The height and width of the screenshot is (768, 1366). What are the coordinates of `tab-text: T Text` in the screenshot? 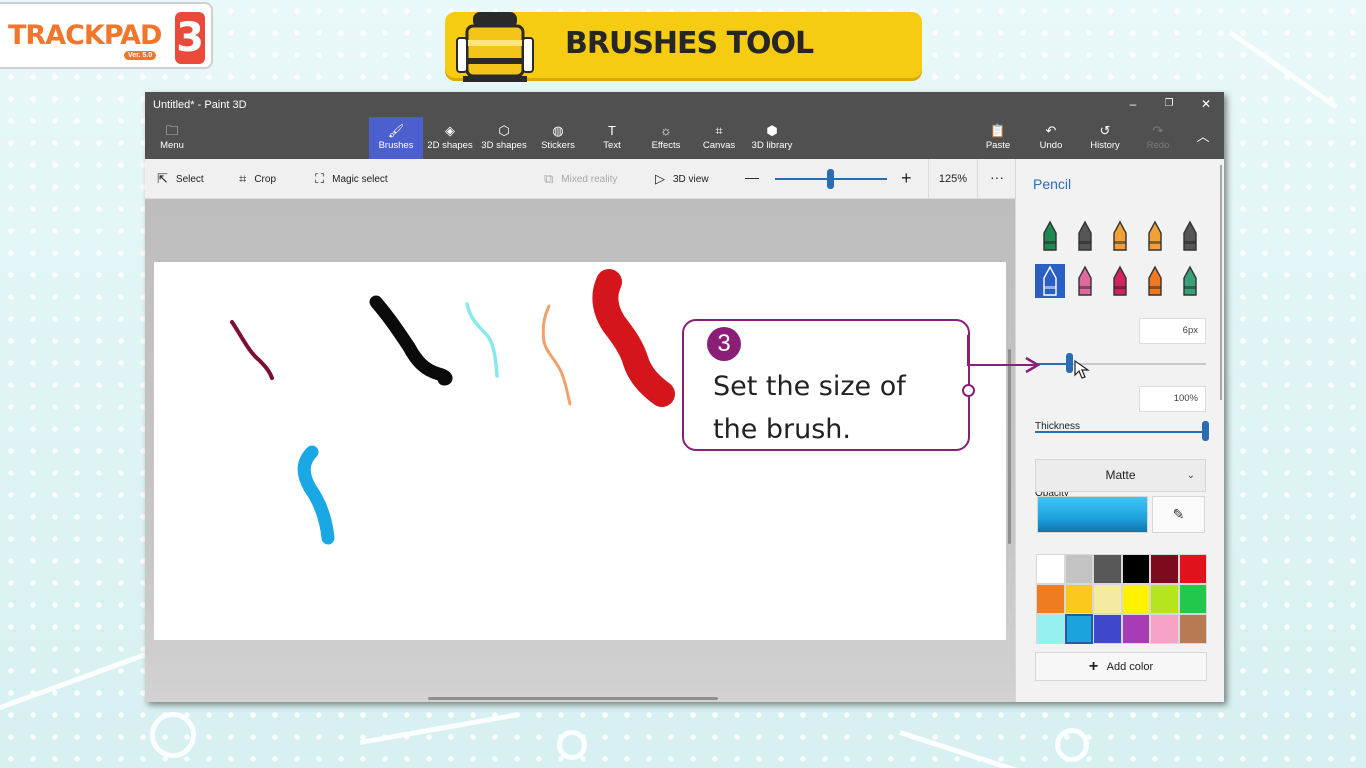 It's located at (612, 138).